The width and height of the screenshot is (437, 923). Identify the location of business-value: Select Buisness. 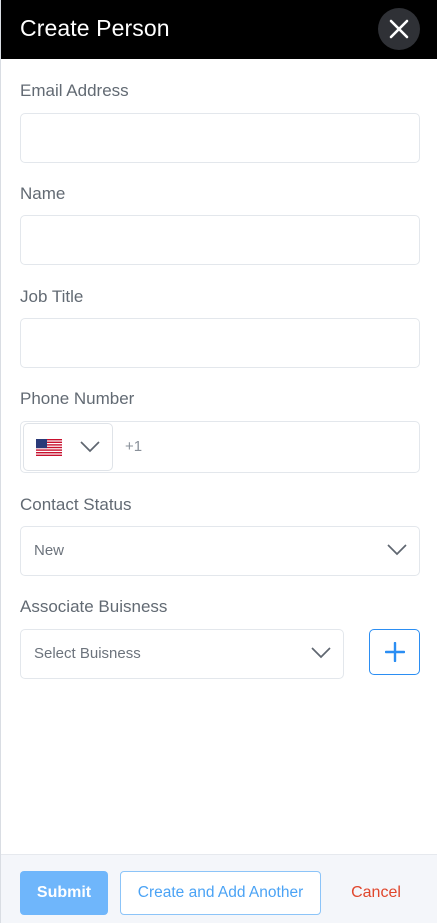
(87, 653).